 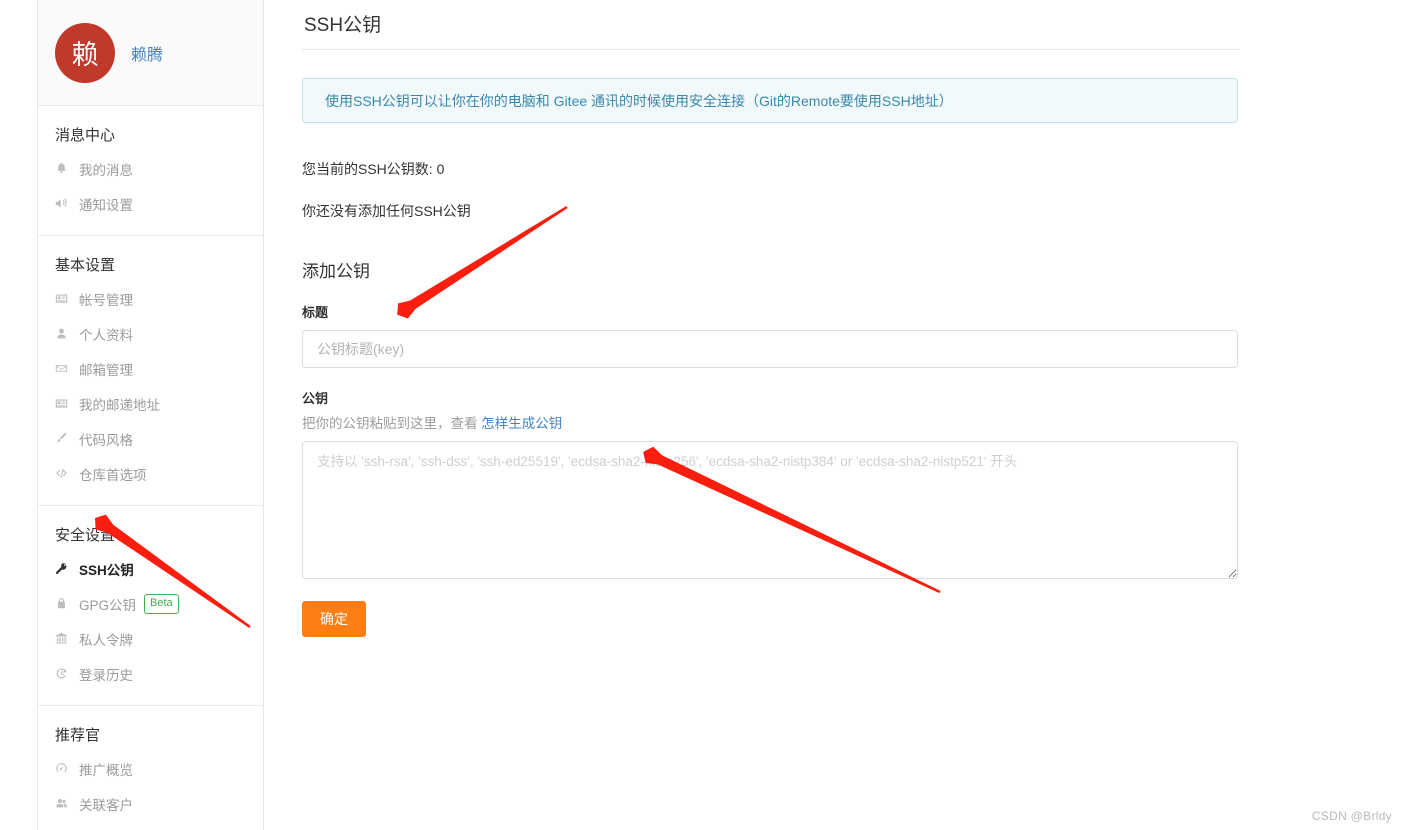 I want to click on page-title: SSH公钥, so click(x=771, y=25).